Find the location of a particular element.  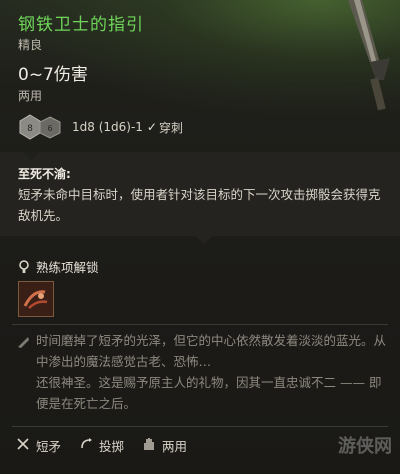

unlock-label: 熟练项解锁 is located at coordinates (67, 267).